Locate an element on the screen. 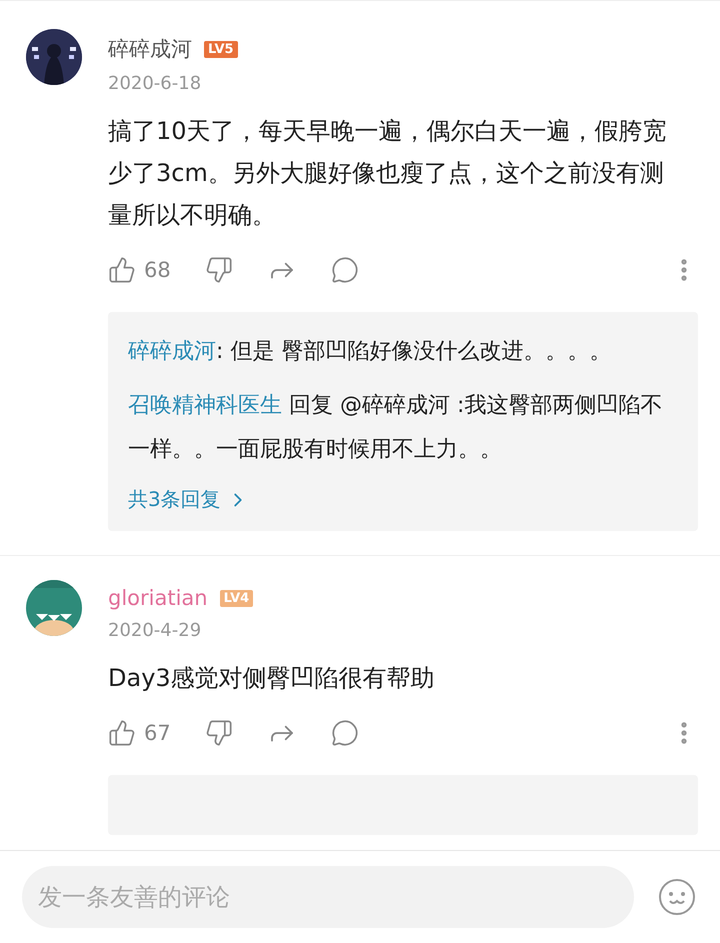 Image resolution: width=720 pixels, height=943 pixels. reply-author: 碎碎成河 is located at coordinates (172, 351).